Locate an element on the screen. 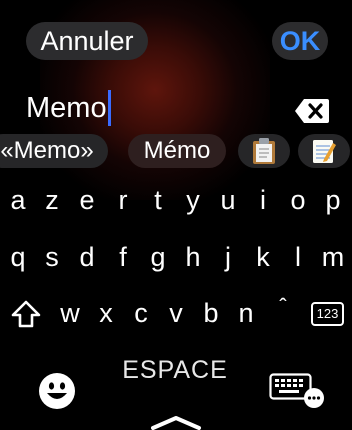 This screenshot has height=430, width=352. key-v: v is located at coordinates (176, 313).